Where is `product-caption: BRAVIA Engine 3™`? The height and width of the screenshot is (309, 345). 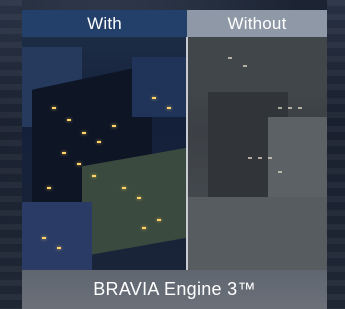 product-caption: BRAVIA Engine 3™ is located at coordinates (174, 289).